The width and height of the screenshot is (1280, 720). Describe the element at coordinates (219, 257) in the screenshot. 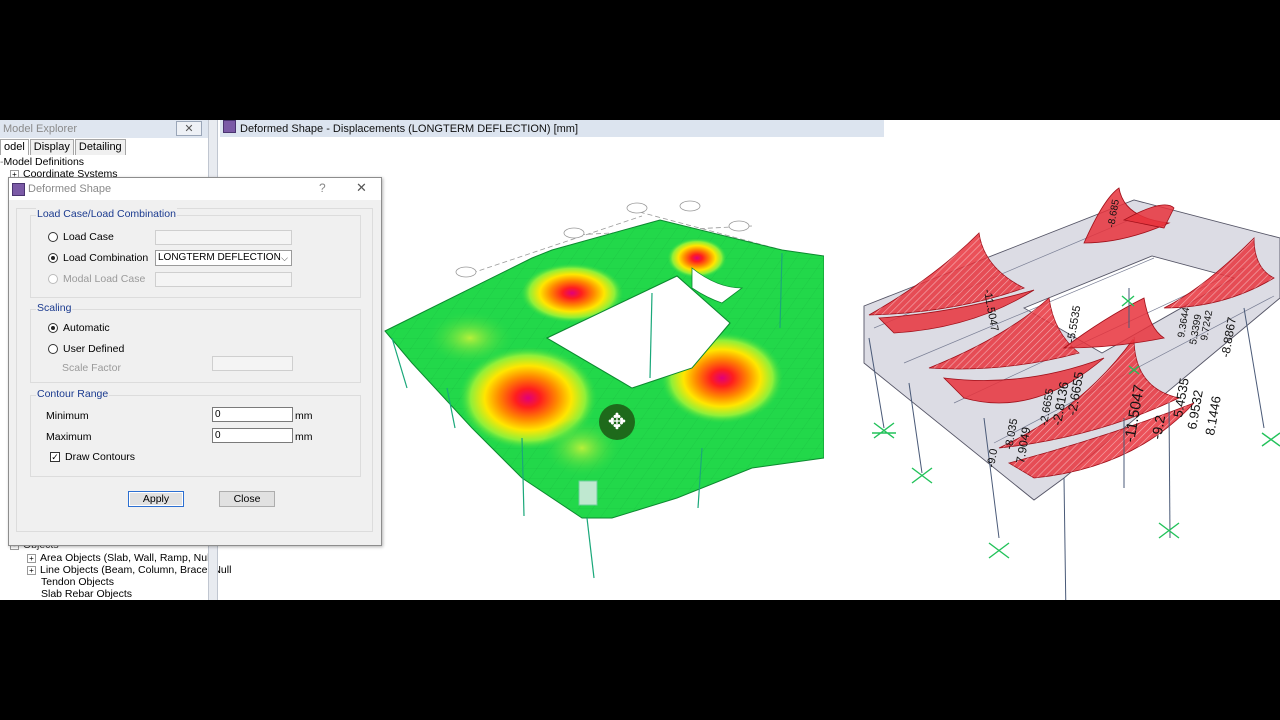

I see `load-combination-value: LONGTERM DEFLECTION` at that location.